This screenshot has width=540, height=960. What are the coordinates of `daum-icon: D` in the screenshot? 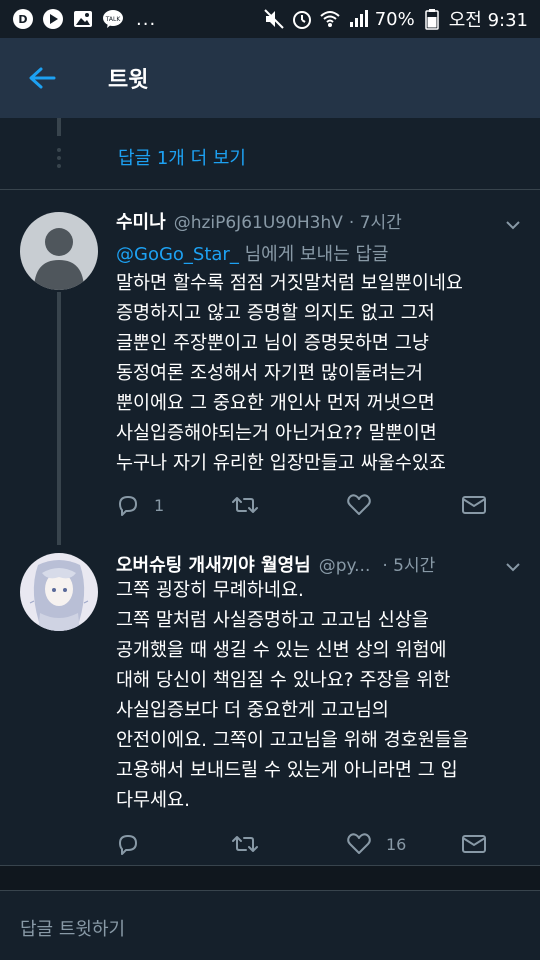 It's located at (23, 19).